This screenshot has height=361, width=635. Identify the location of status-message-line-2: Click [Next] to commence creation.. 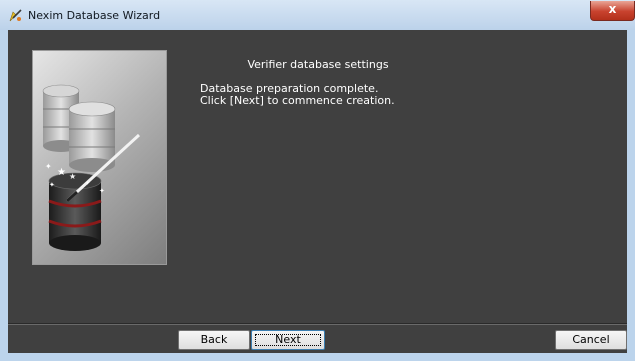
(297, 100).